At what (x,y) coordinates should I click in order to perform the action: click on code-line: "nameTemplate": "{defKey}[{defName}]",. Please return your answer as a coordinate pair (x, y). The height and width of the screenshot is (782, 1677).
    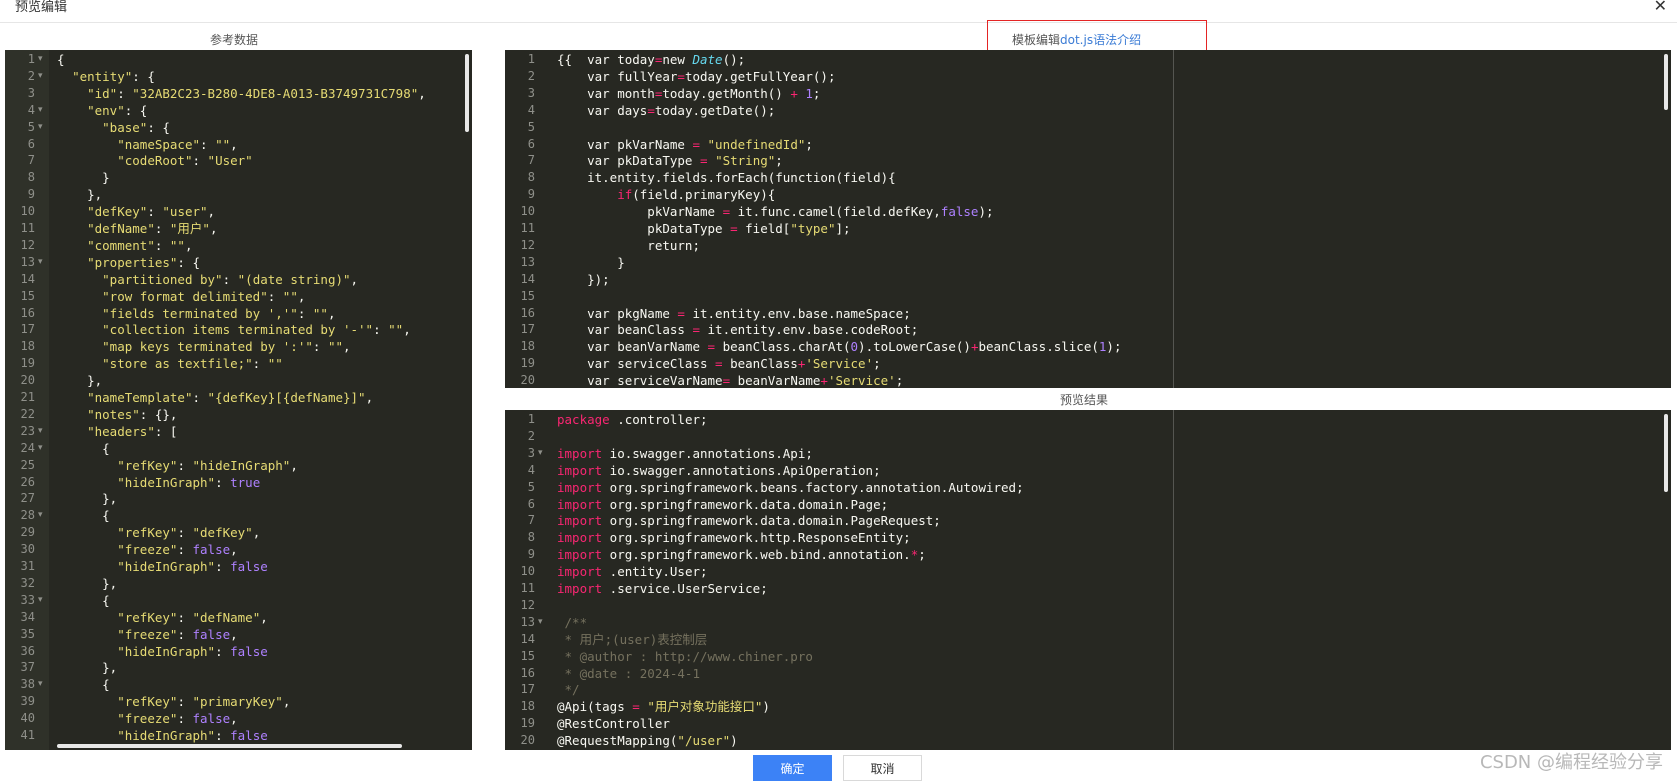
    Looking at the image, I should click on (215, 397).